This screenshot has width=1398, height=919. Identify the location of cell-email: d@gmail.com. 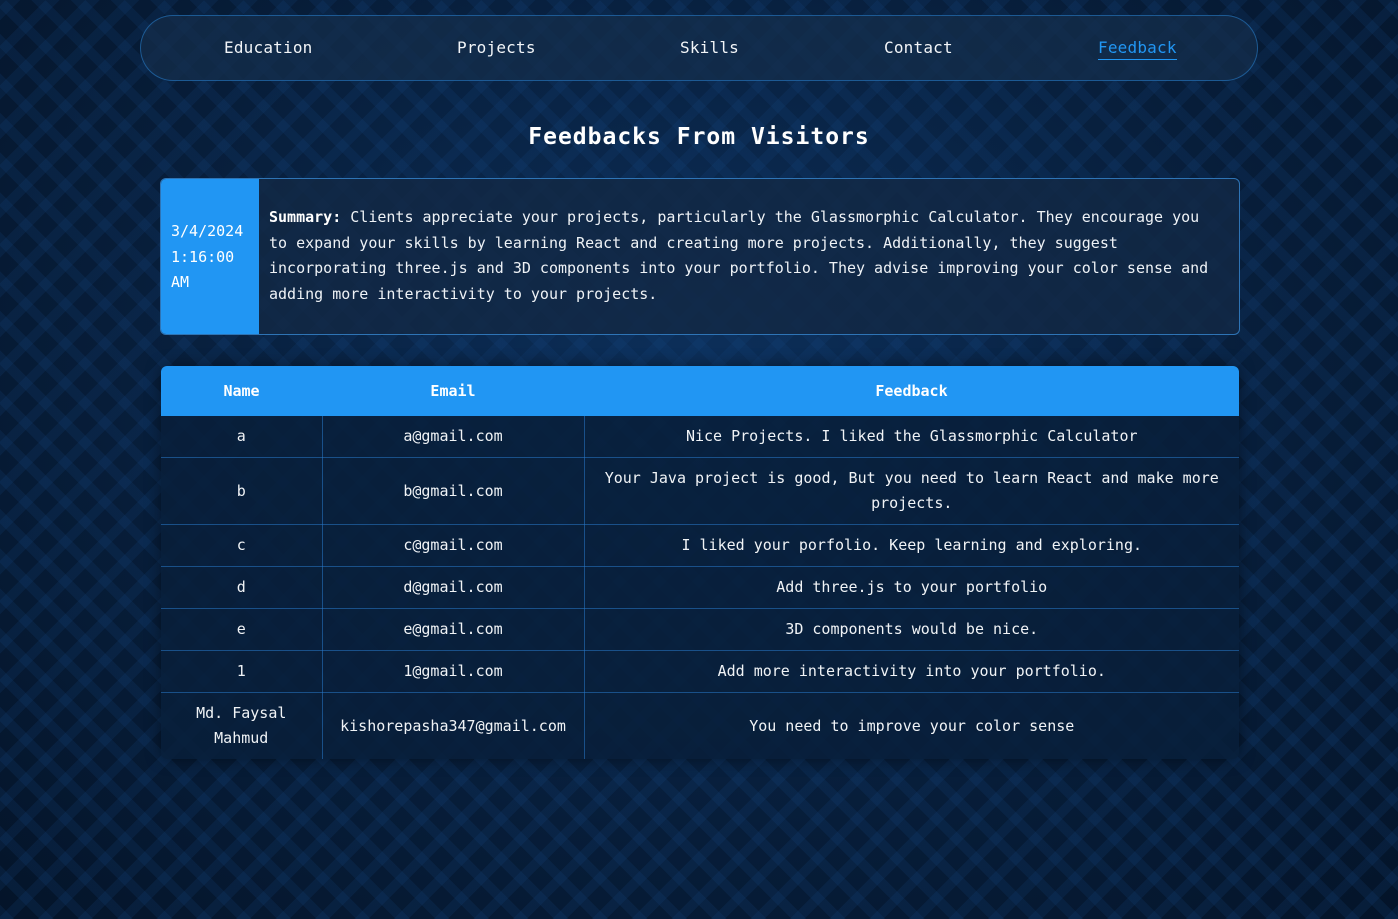
(453, 587).